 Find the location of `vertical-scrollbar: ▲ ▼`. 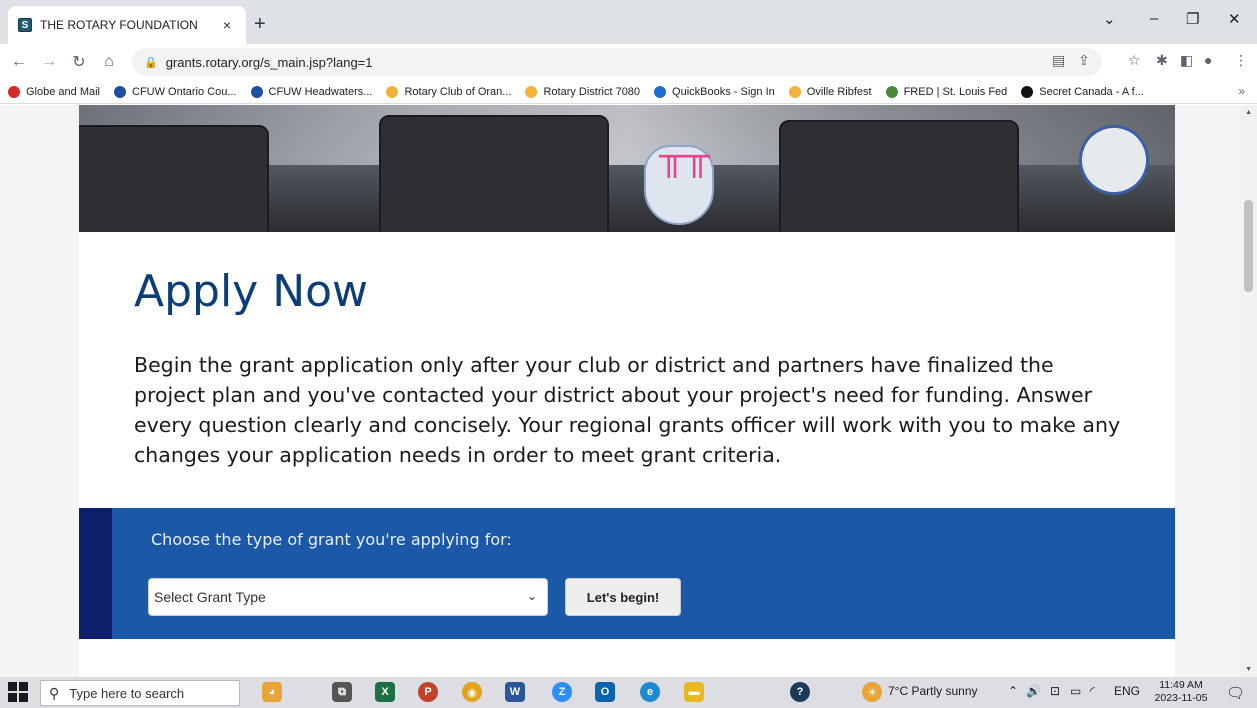

vertical-scrollbar: ▲ ▼ is located at coordinates (1248, 391).